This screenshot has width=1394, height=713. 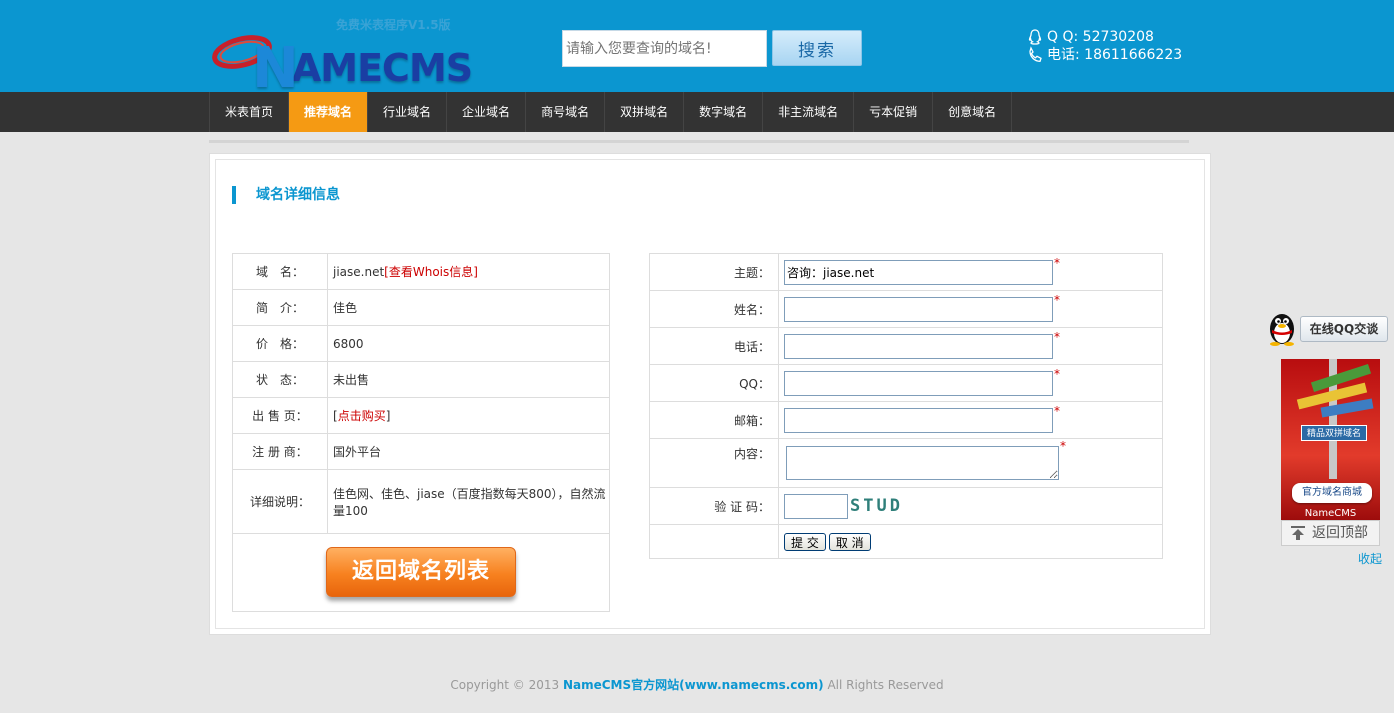 What do you see at coordinates (1330, 513) in the screenshot?
I see `ad-brand: NameCMS` at bounding box center [1330, 513].